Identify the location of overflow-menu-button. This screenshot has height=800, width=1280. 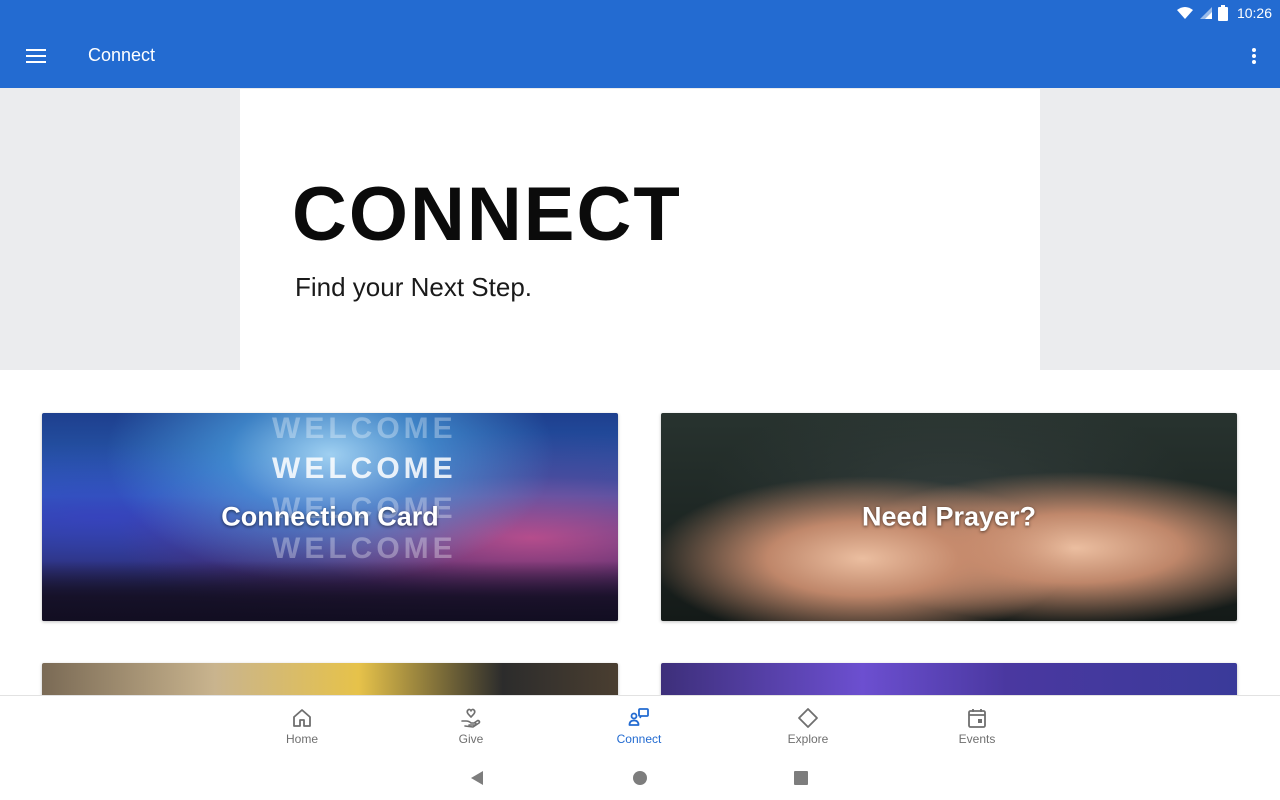
(1254, 56).